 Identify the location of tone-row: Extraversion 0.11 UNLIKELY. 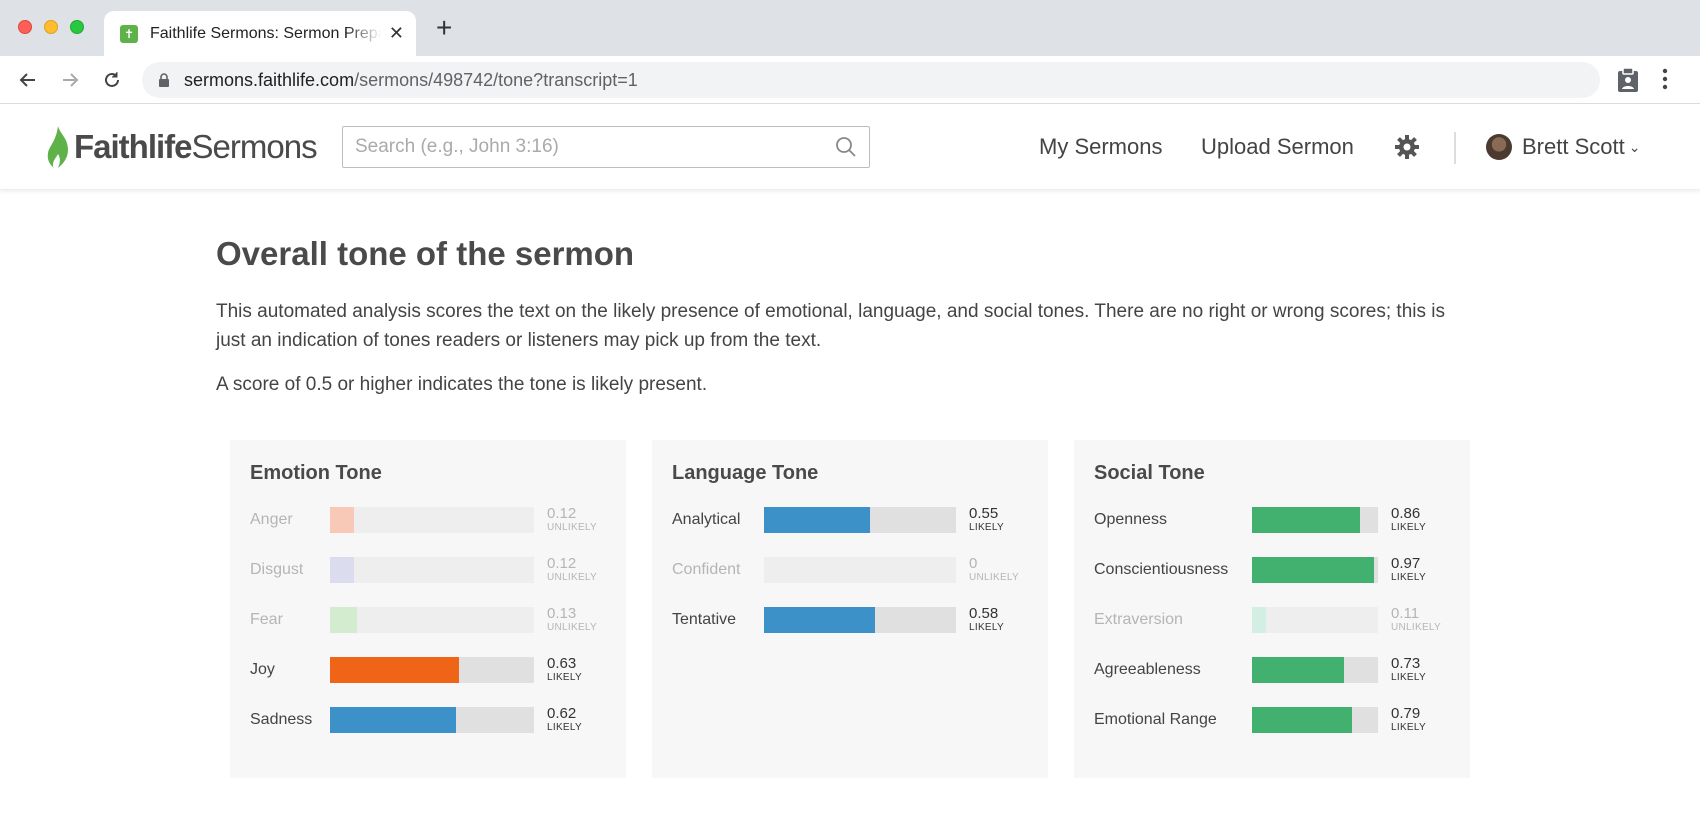
(1272, 620).